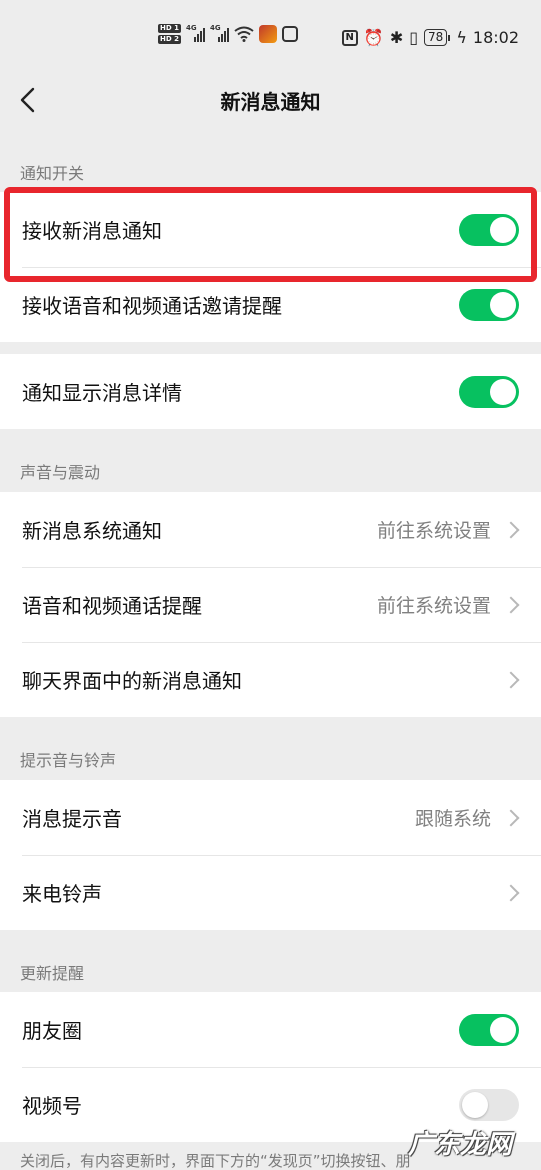 The height and width of the screenshot is (1170, 541). I want to click on app-notification-2-icon, so click(289, 34).